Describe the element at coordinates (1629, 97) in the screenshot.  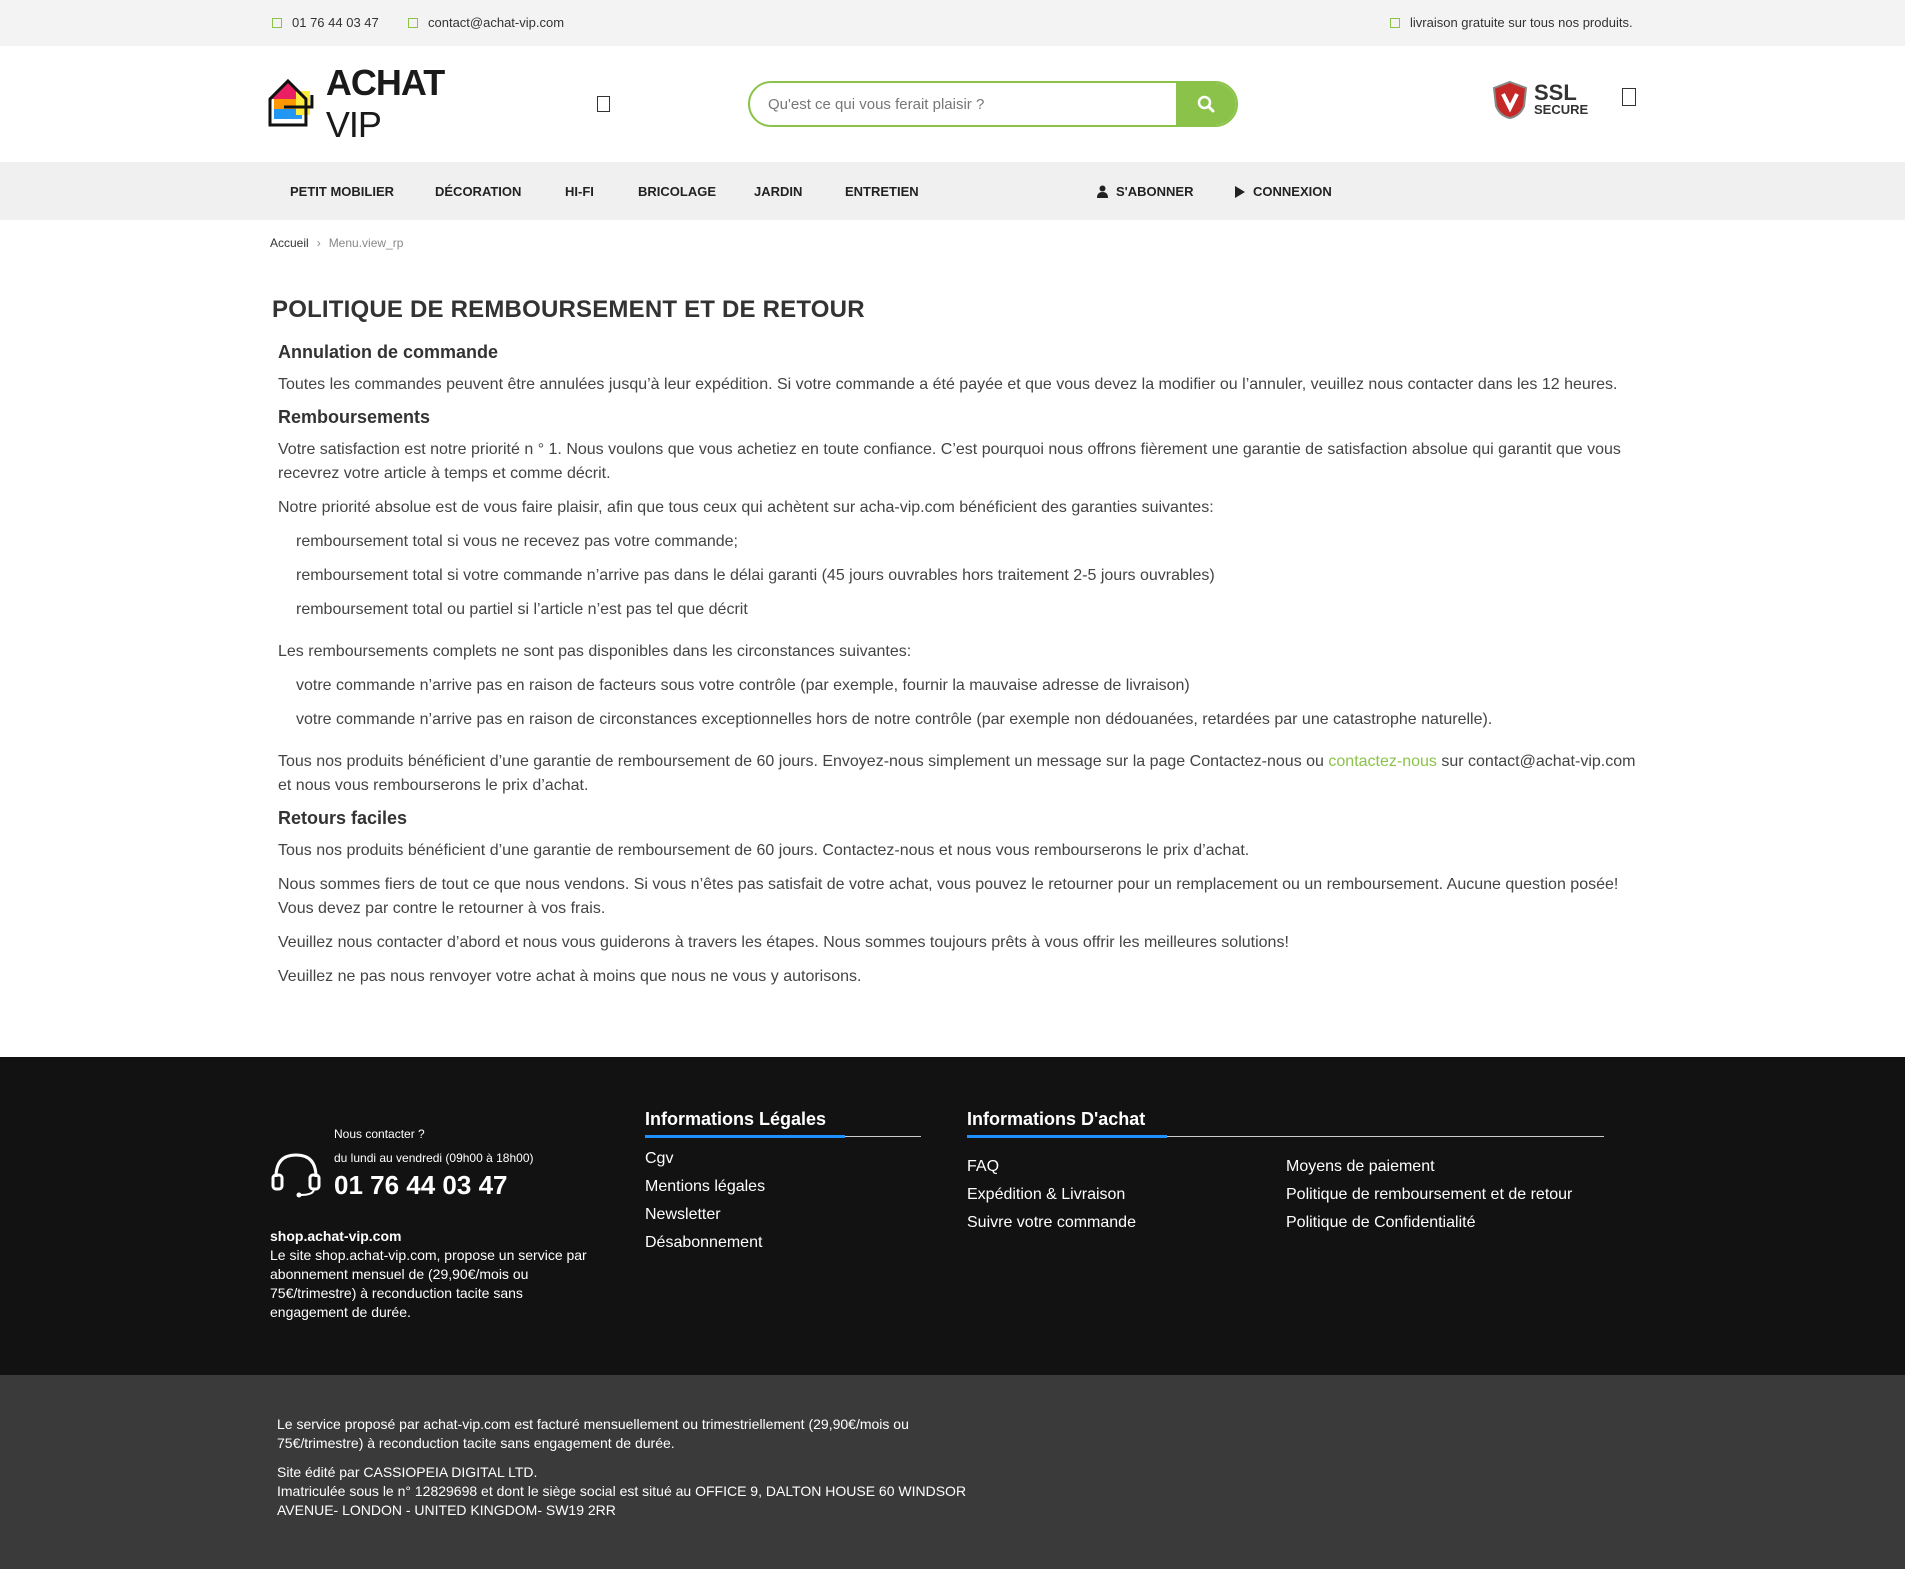
I see `cart-icon` at that location.